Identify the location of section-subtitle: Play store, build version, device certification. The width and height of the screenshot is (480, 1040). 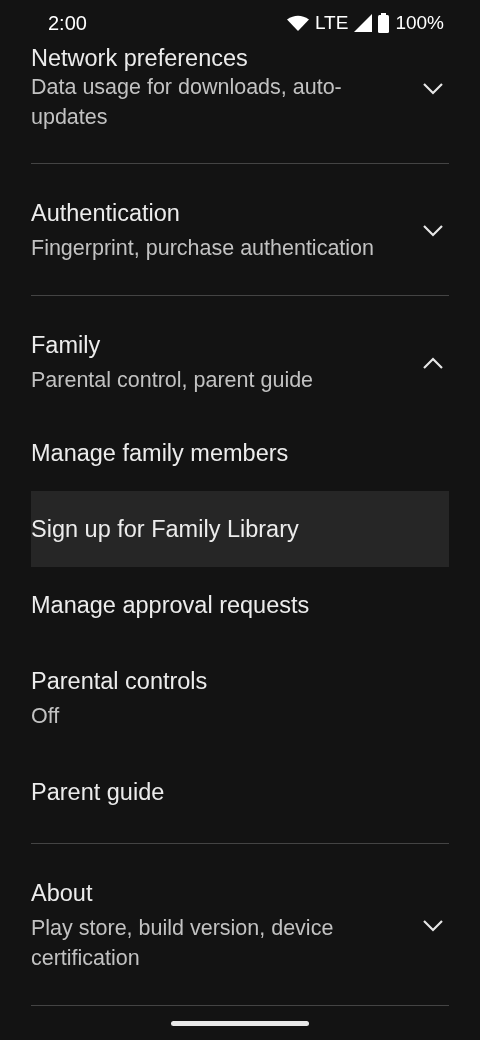
(183, 943).